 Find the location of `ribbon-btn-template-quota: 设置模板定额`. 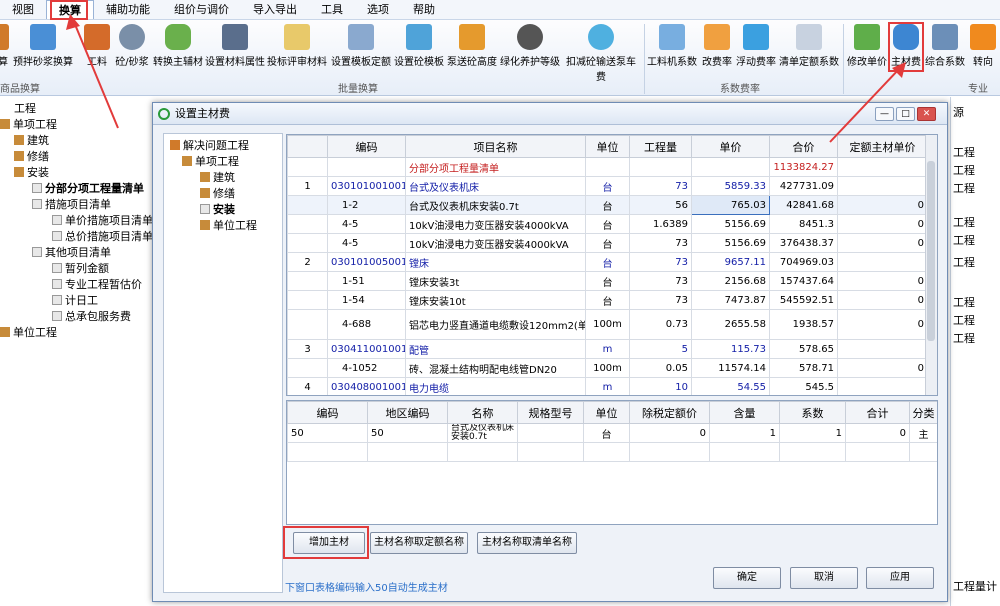

ribbon-btn-template-quota: 设置模板定额 is located at coordinates (361, 51).